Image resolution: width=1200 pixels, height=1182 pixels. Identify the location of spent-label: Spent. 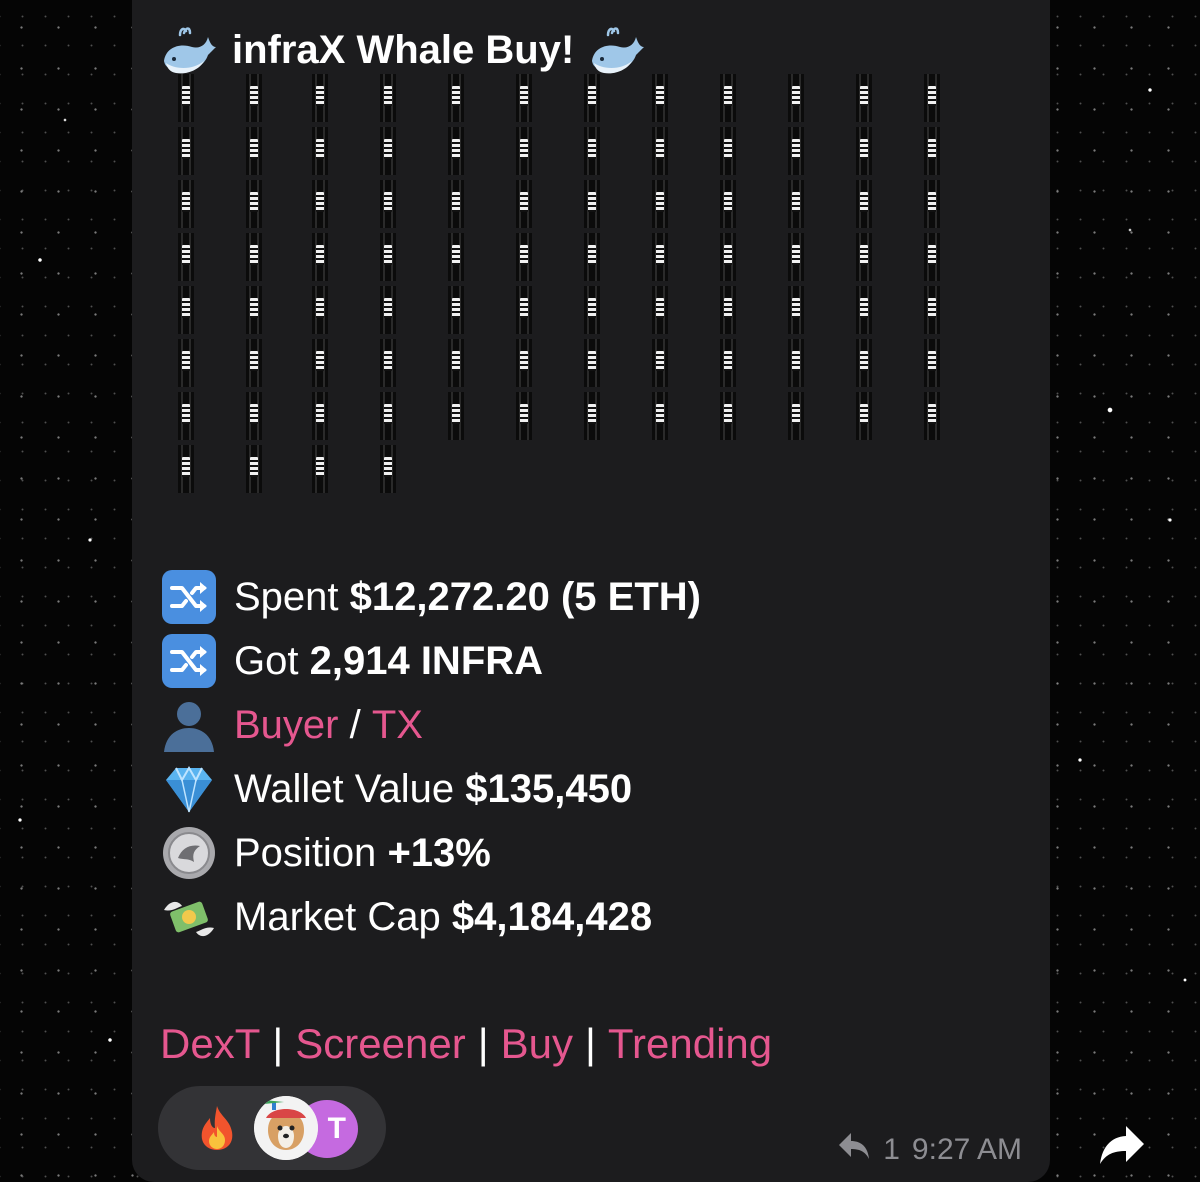
(286, 596).